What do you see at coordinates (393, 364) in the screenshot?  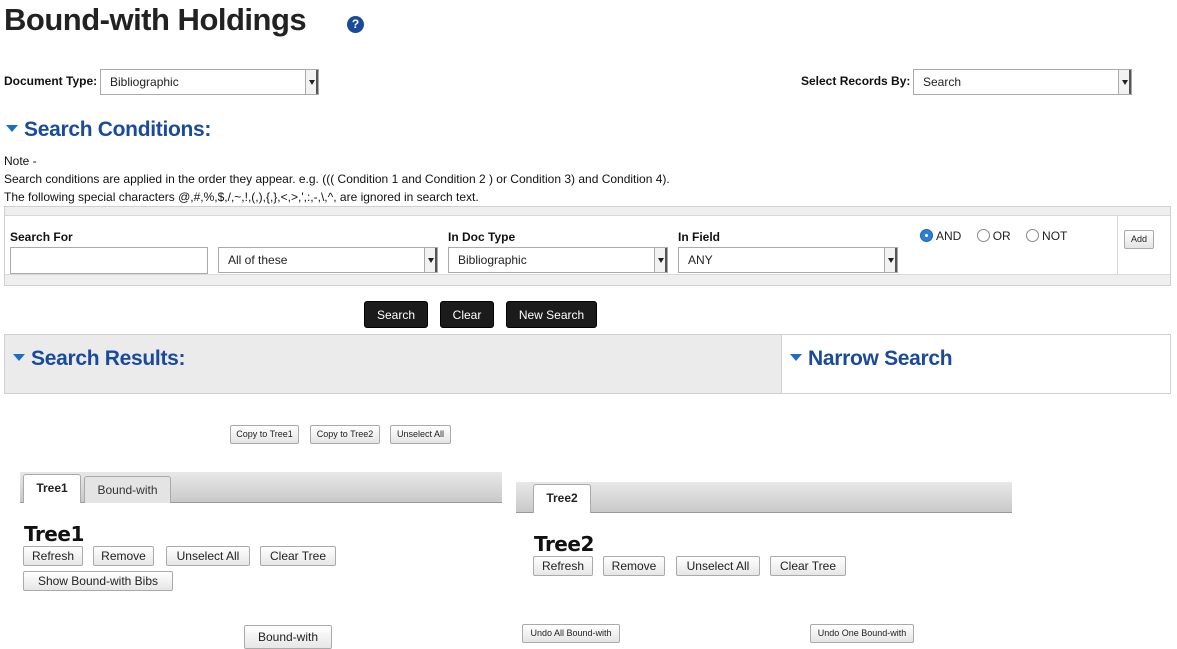 I see `search-results-panel: Search Results:` at bounding box center [393, 364].